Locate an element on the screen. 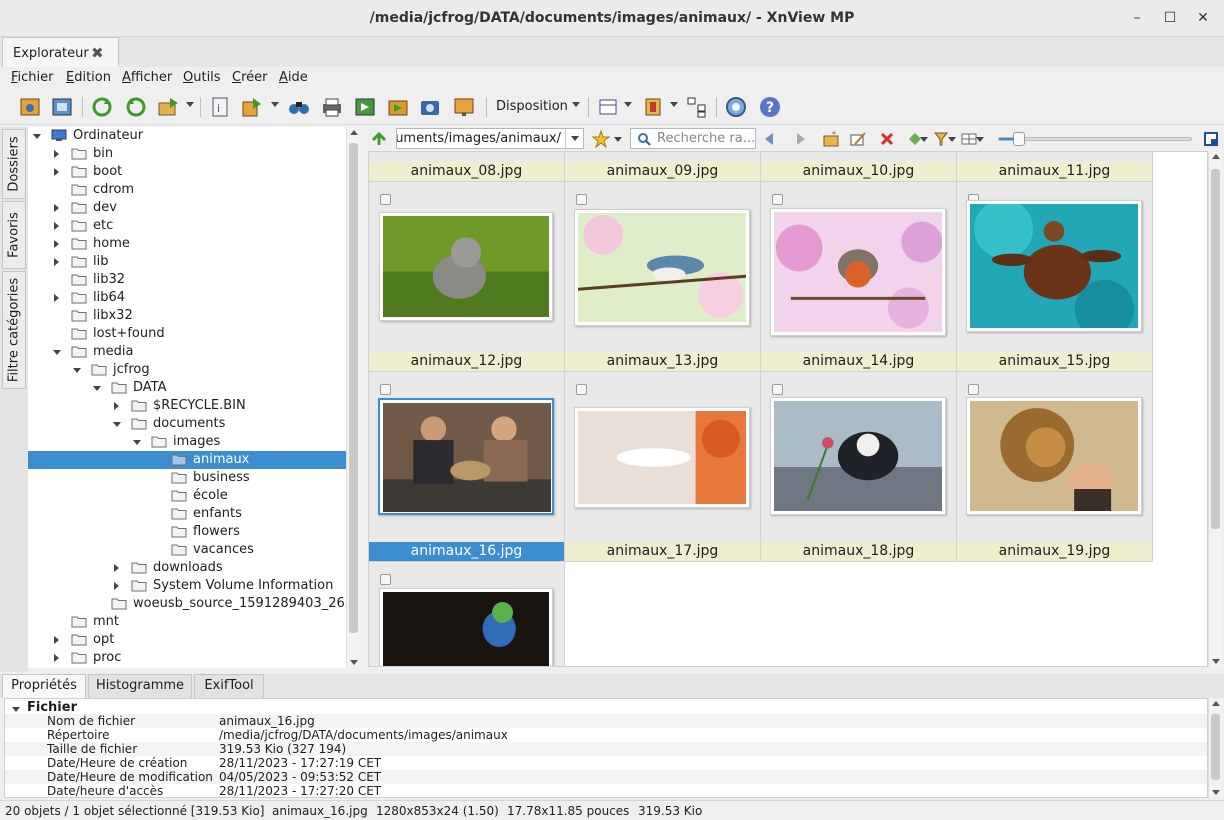 The height and width of the screenshot is (820, 1224). thumbnail-item: animaux_18.jpg is located at coordinates (859, 467).